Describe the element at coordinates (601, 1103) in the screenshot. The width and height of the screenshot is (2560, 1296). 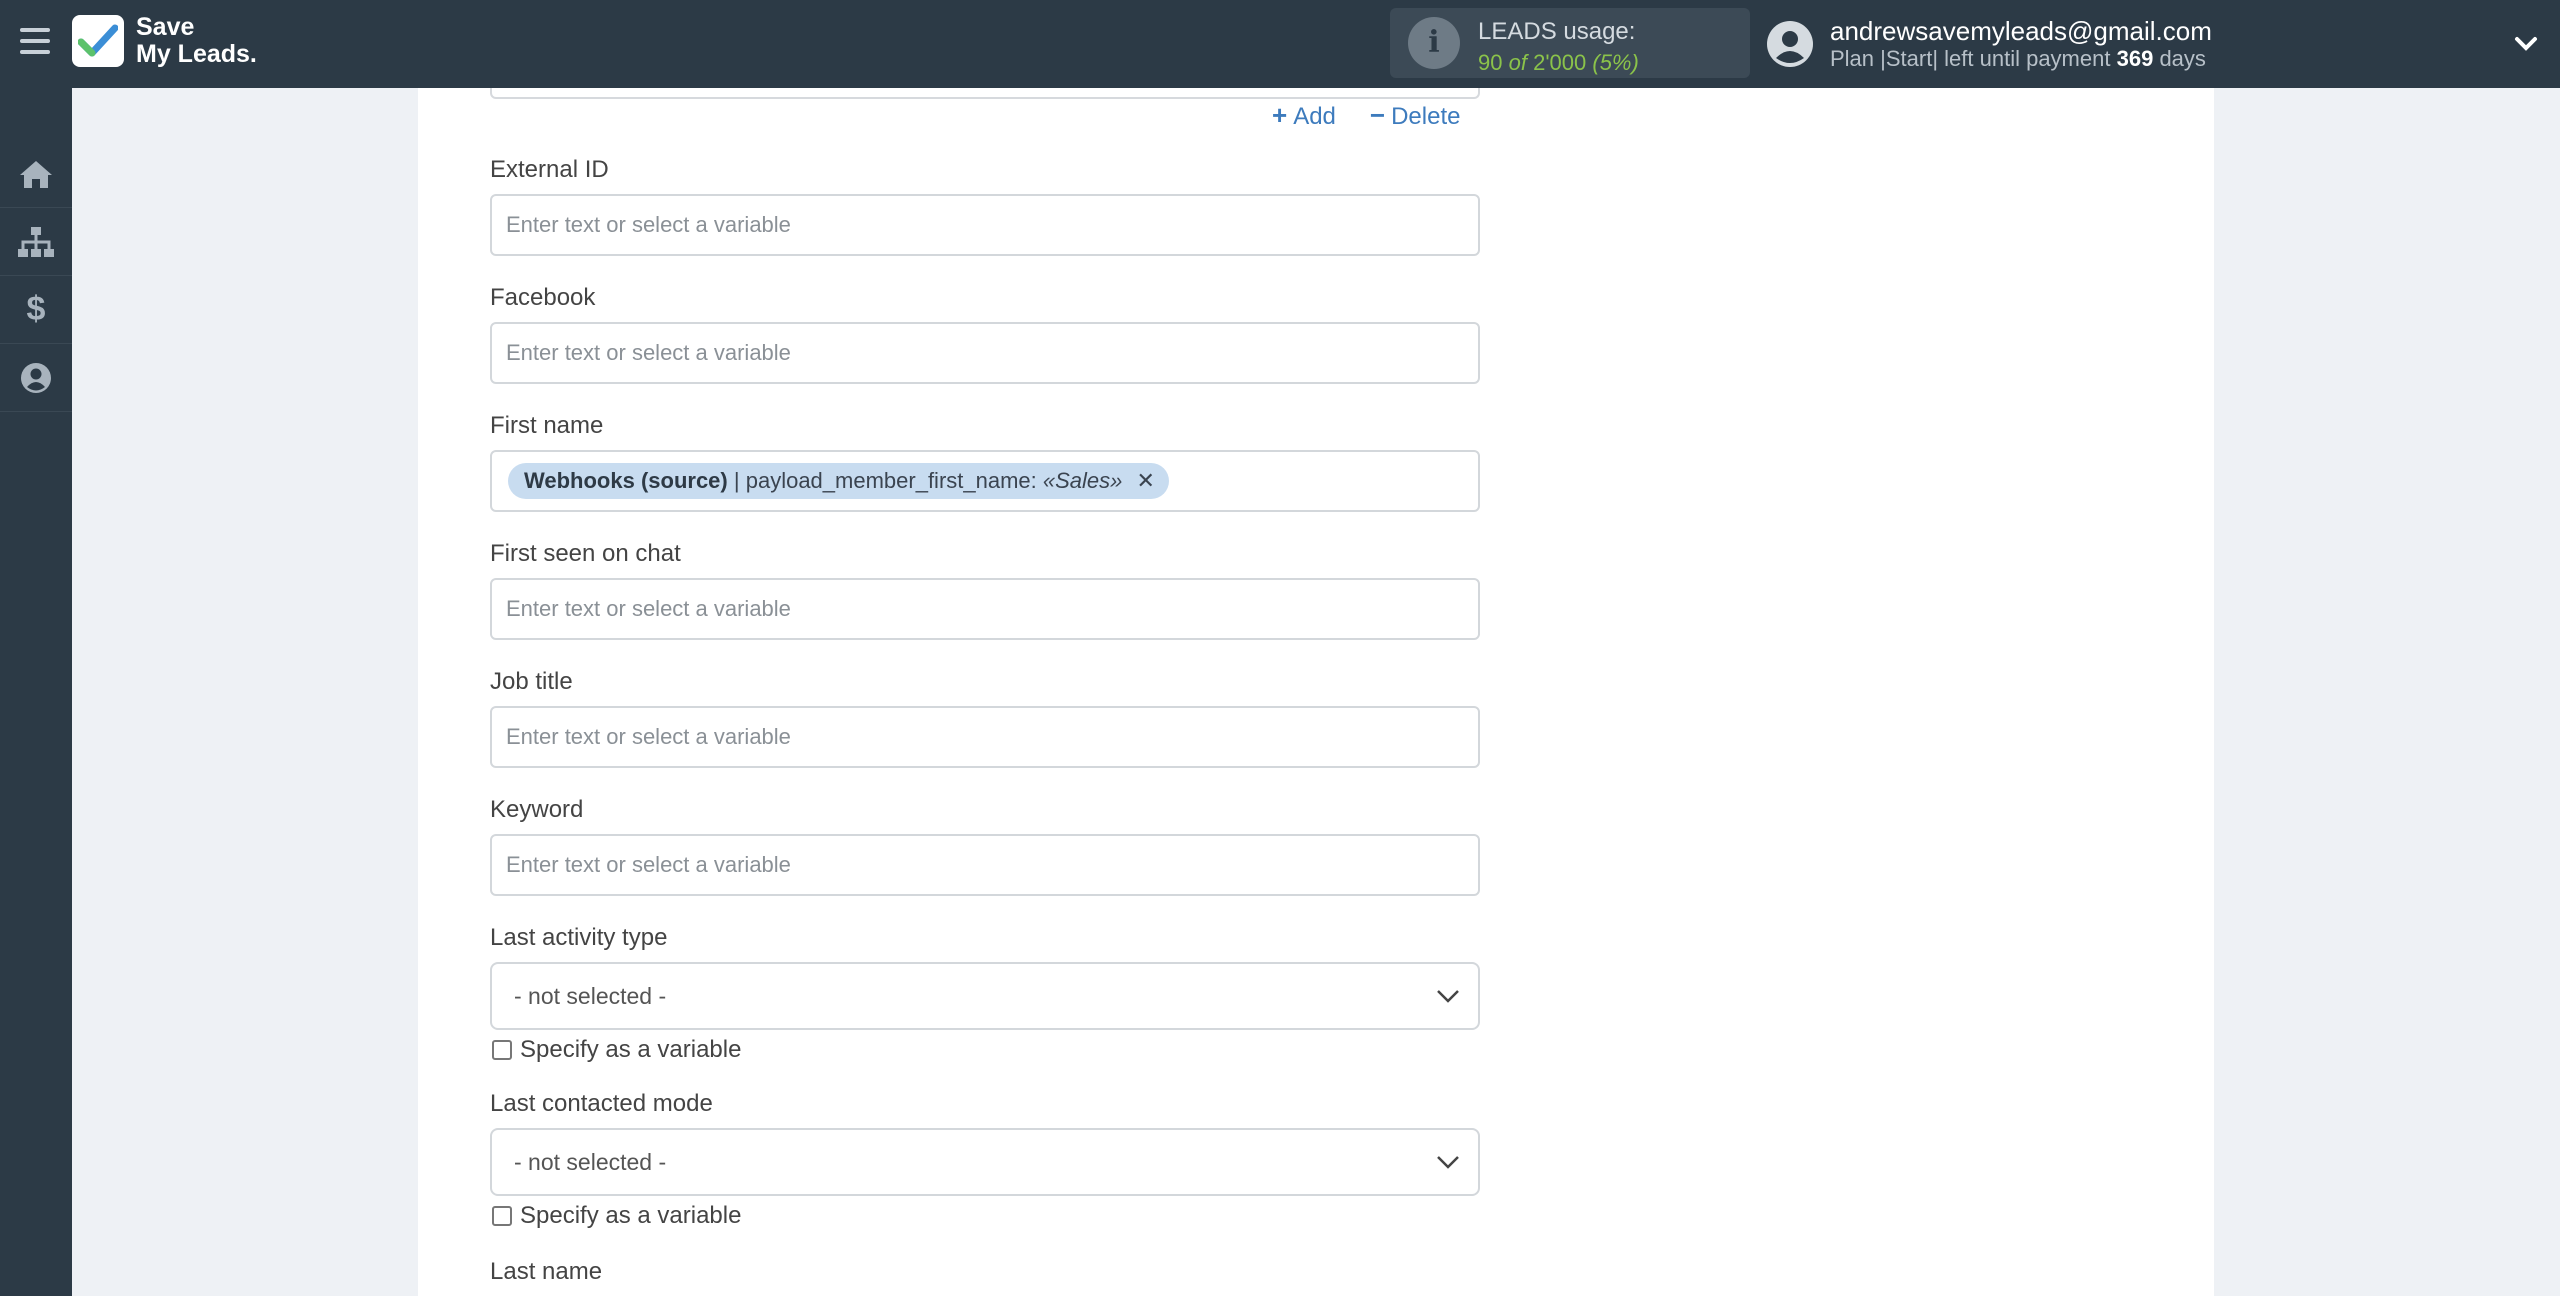
I see `last-contacted-mode-label: Last contacted mode` at that location.